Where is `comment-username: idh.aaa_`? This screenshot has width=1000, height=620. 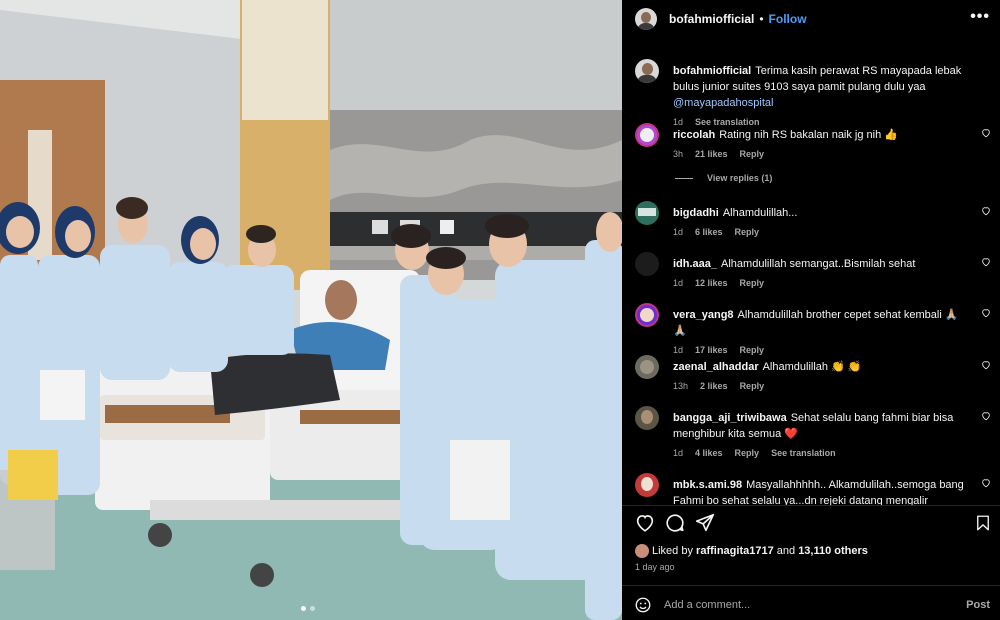
comment-username: idh.aaa_ is located at coordinates (695, 264).